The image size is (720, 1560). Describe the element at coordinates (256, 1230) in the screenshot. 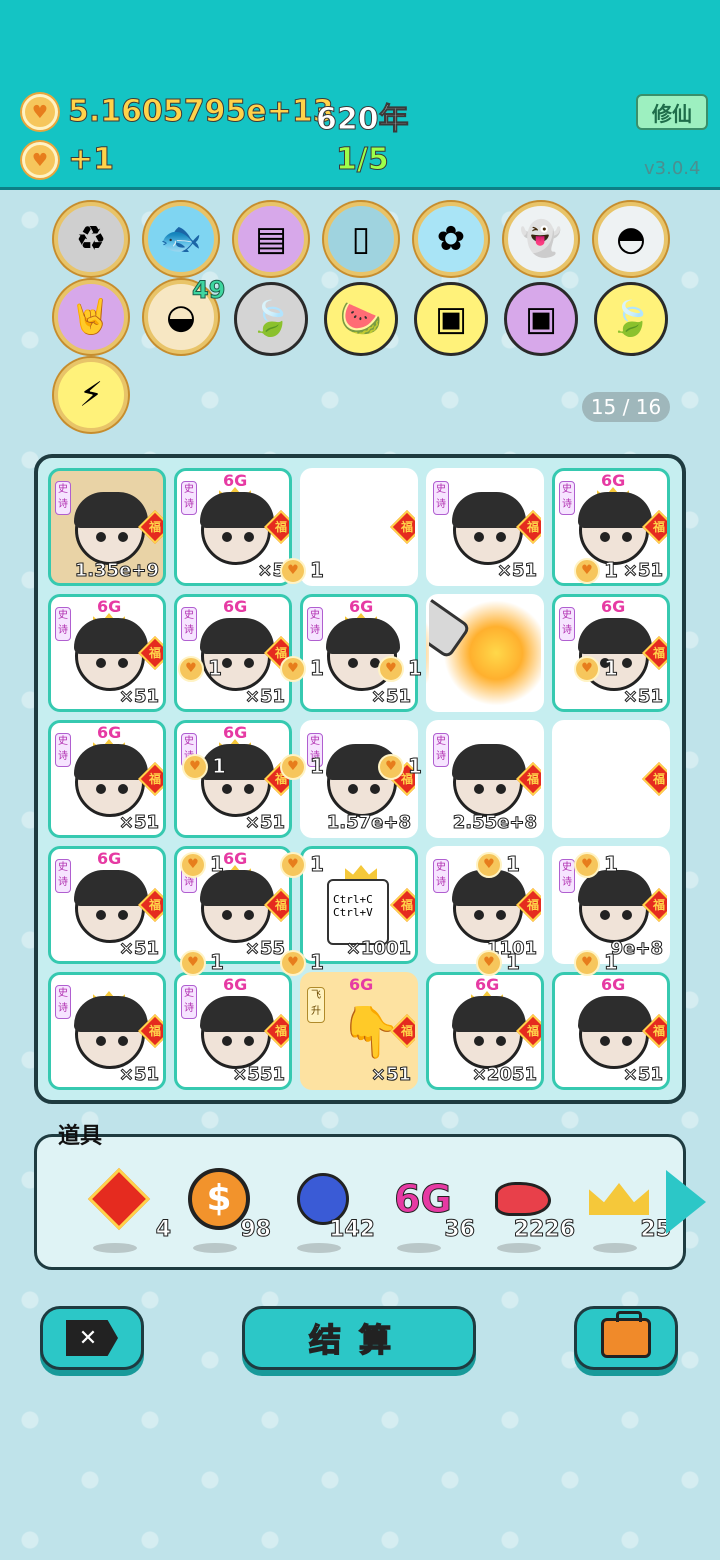

I see `item-count: 98` at that location.